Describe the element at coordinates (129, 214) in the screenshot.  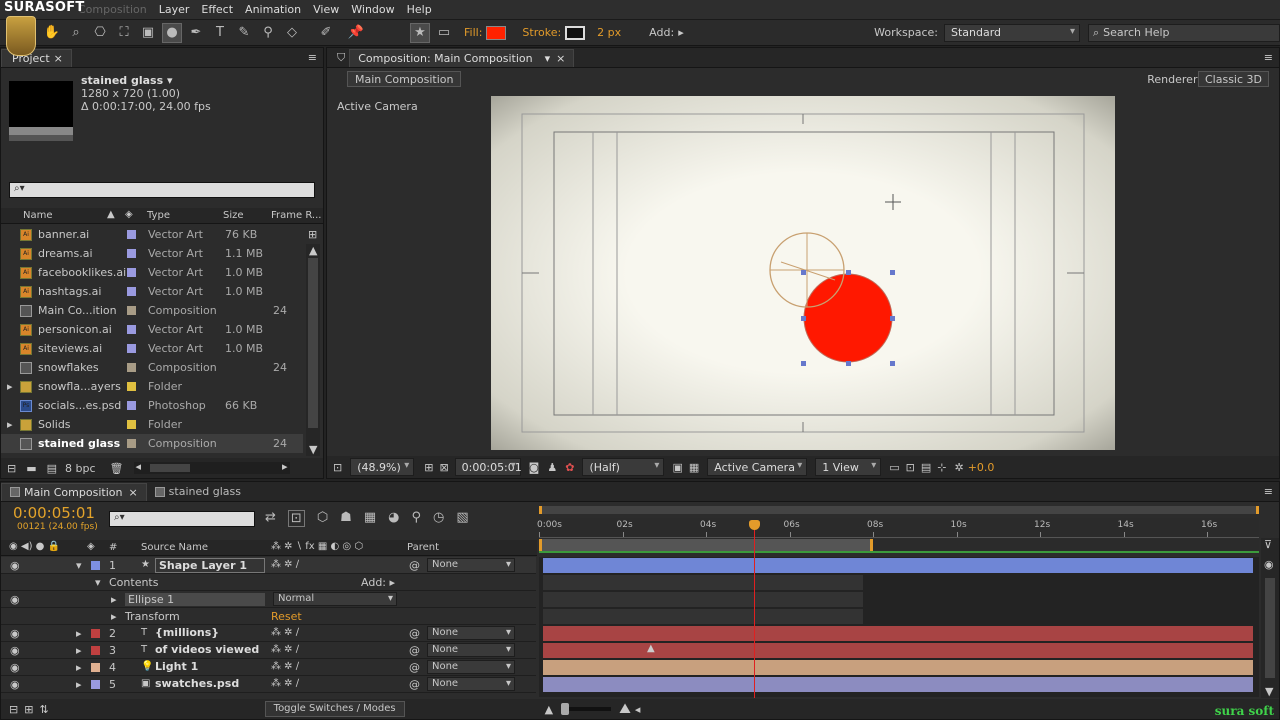
I see `label-col-icon: ◈` at that location.